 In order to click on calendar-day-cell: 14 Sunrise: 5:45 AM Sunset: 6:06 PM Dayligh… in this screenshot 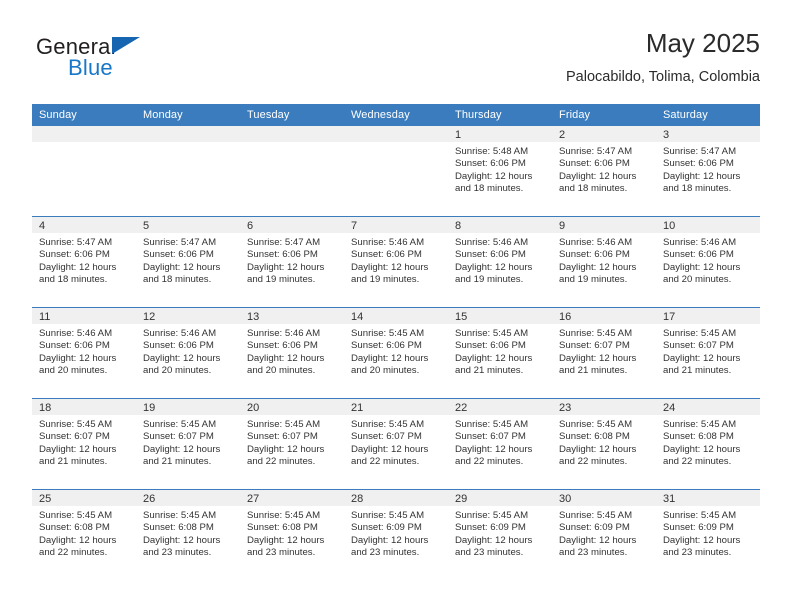, I will do `click(396, 353)`.